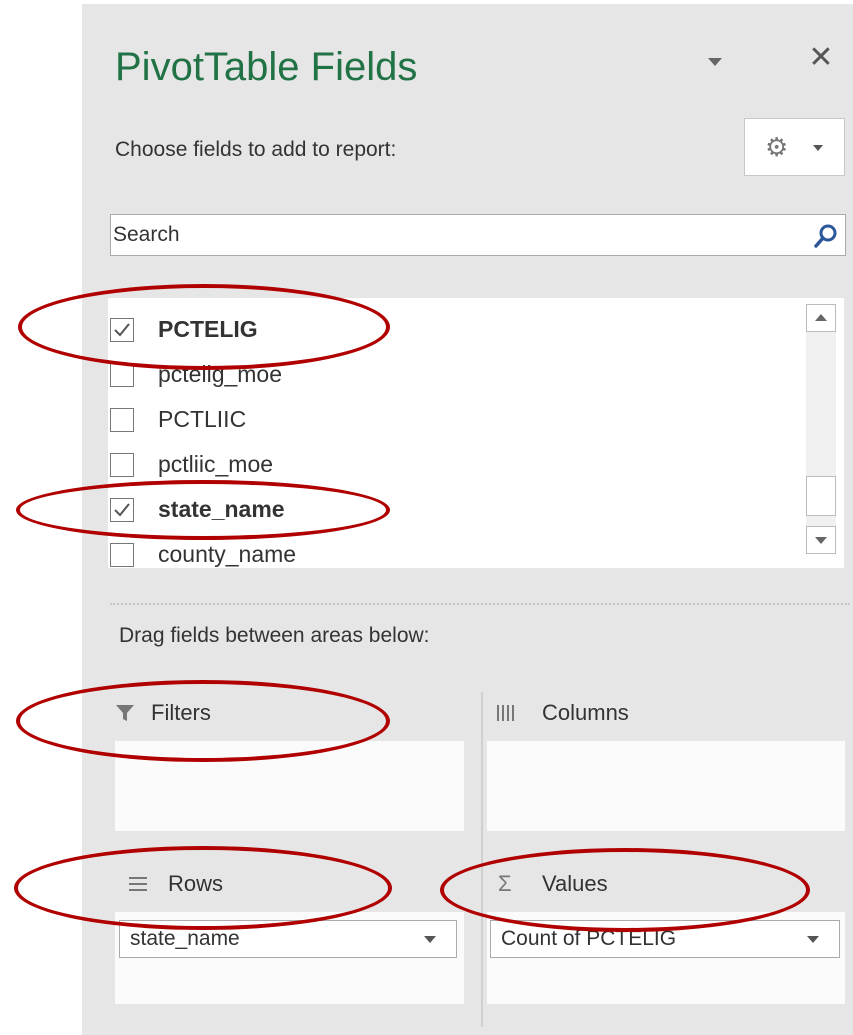 The height and width of the screenshot is (1035, 853). I want to click on sigma-icon: Σ, so click(505, 883).